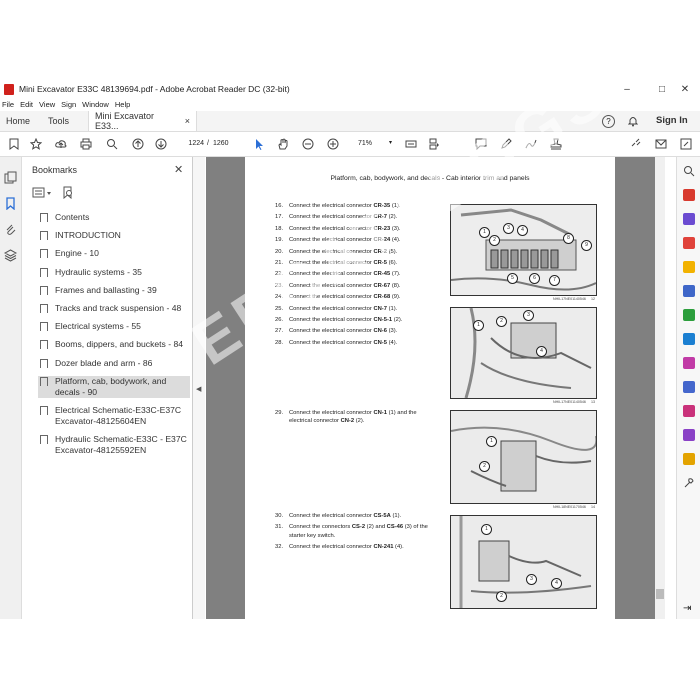 The image size is (700, 700). I want to click on export-pdf-icon, so click(689, 195).